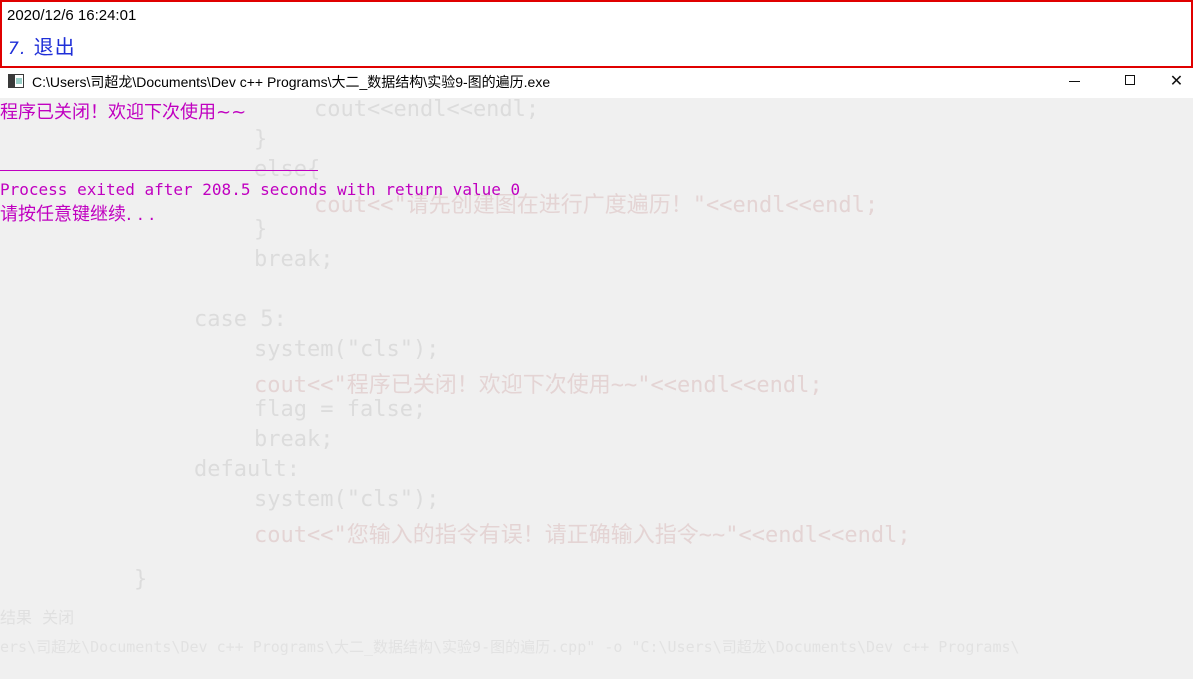  I want to click on maximize-icon, so click(1130, 80).